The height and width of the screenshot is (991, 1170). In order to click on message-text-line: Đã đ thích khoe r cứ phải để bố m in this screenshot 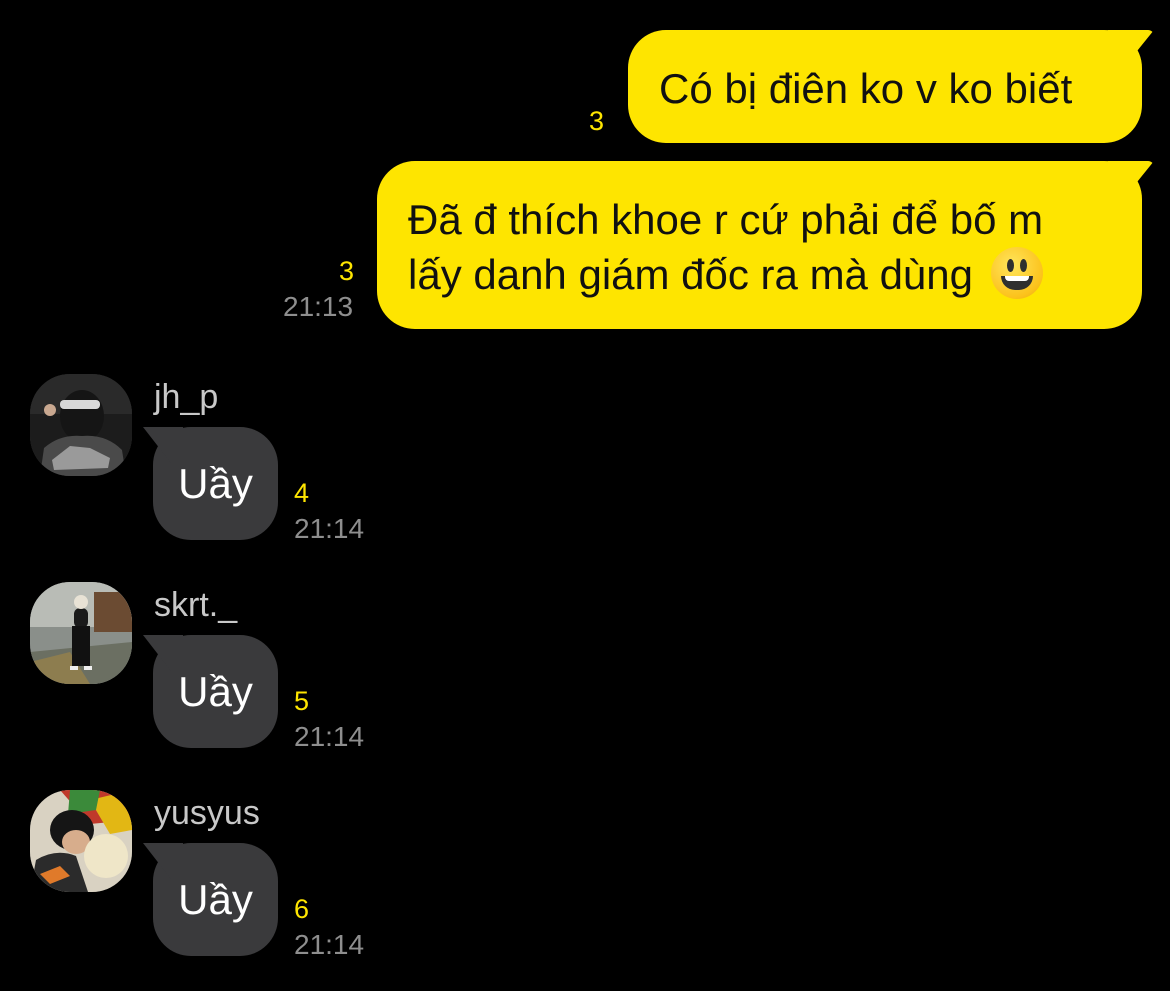, I will do `click(726, 219)`.